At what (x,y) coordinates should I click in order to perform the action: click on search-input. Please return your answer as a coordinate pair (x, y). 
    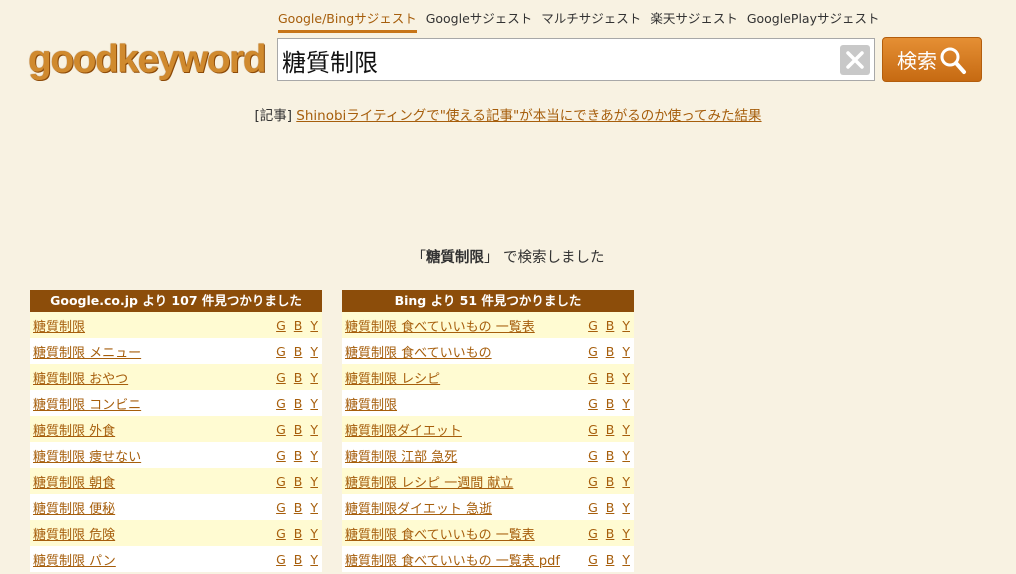
    Looking at the image, I should click on (552, 60).